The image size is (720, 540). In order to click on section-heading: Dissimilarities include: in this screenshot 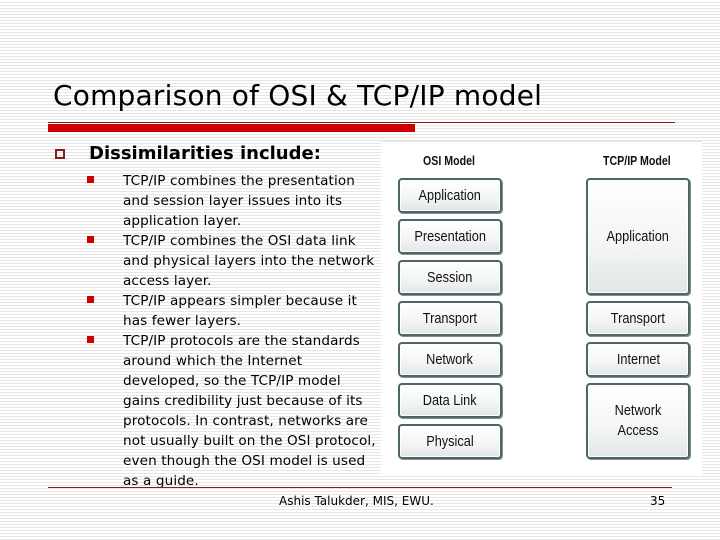, I will do `click(205, 153)`.